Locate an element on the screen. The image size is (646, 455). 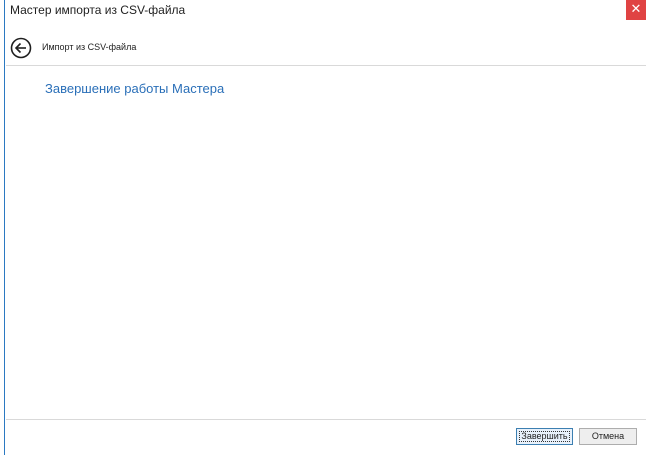
footer-divider is located at coordinates (326, 419).